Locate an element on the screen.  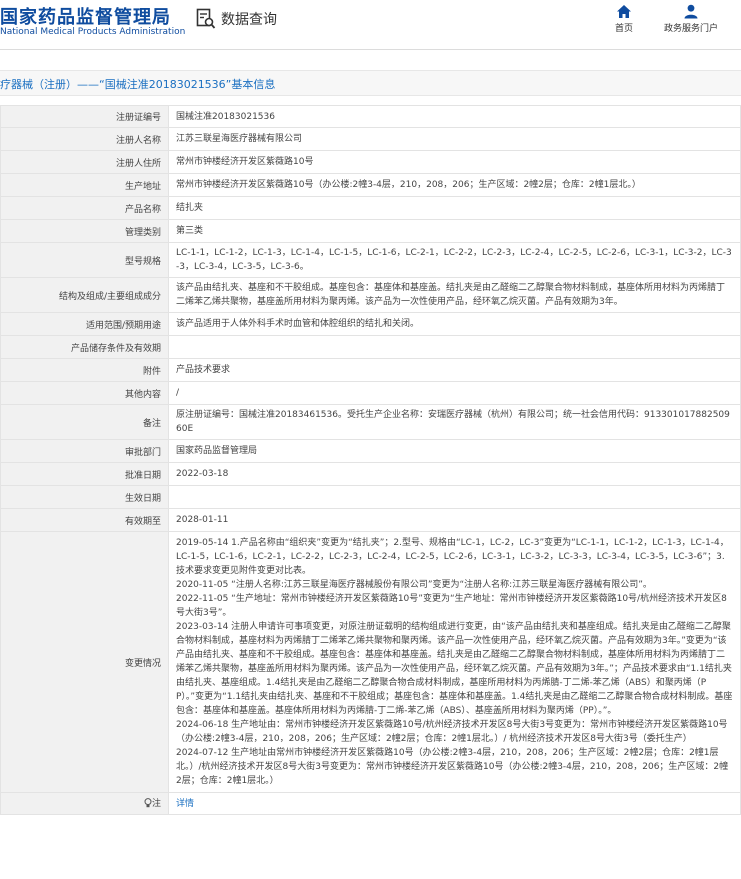
row-label: 产品名称 is located at coordinates (84, 208).